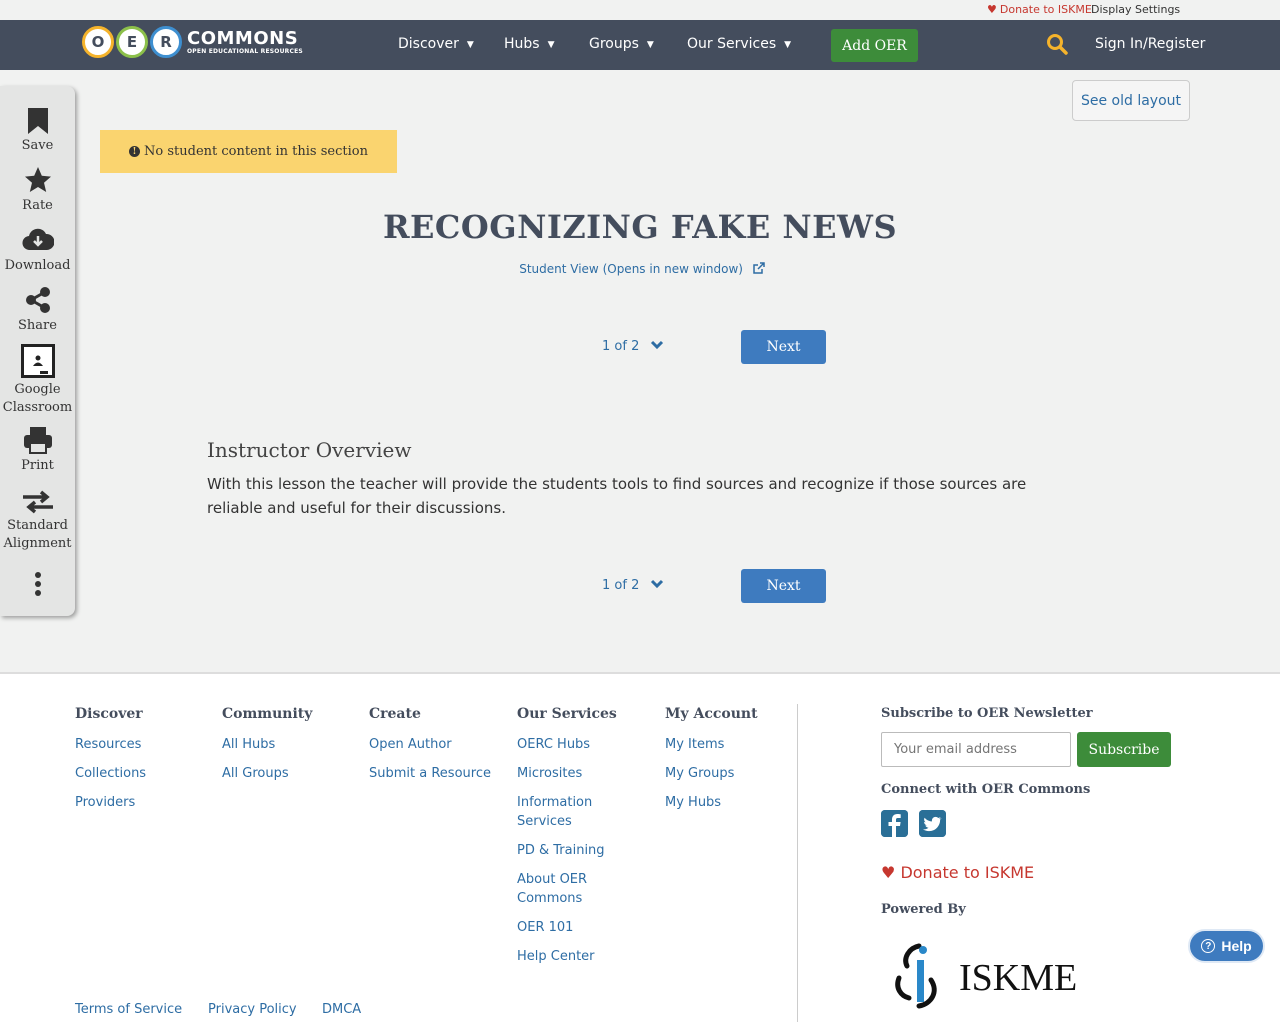 The width and height of the screenshot is (1280, 1024). Describe the element at coordinates (341, 1009) in the screenshot. I see `dmca-link: DMCA` at that location.